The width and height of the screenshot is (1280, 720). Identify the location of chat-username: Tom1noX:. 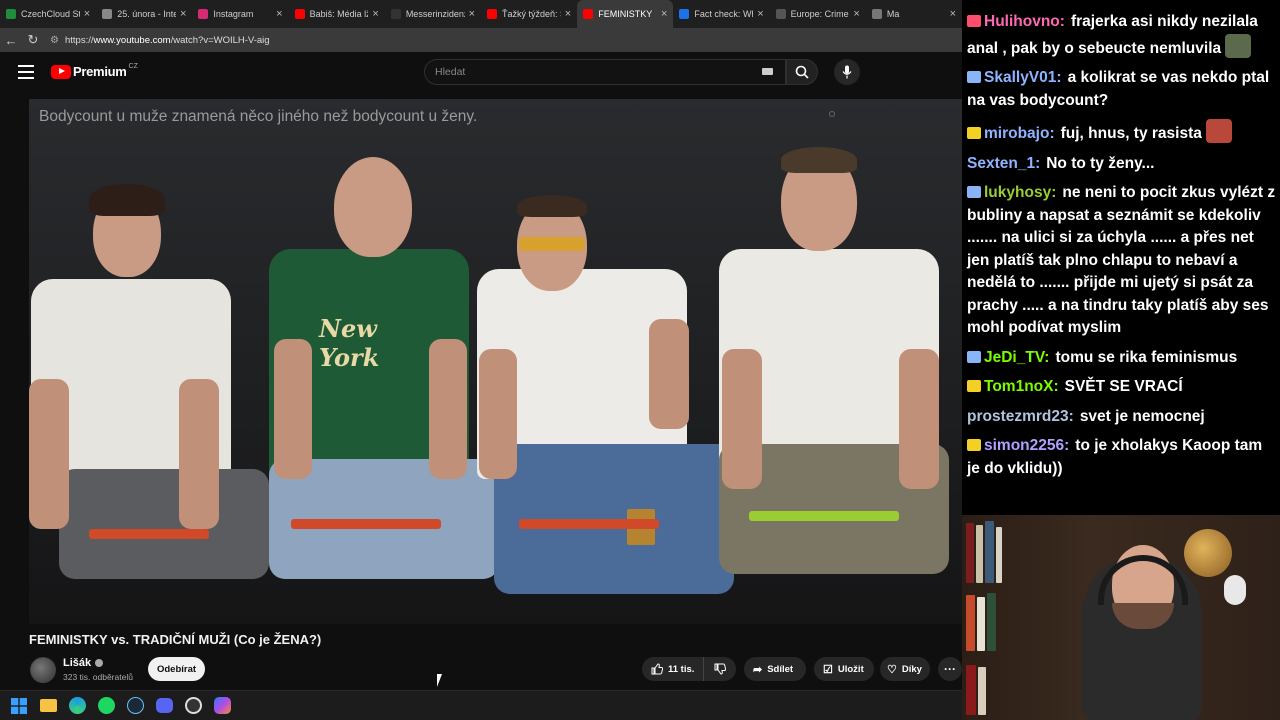
(1021, 386).